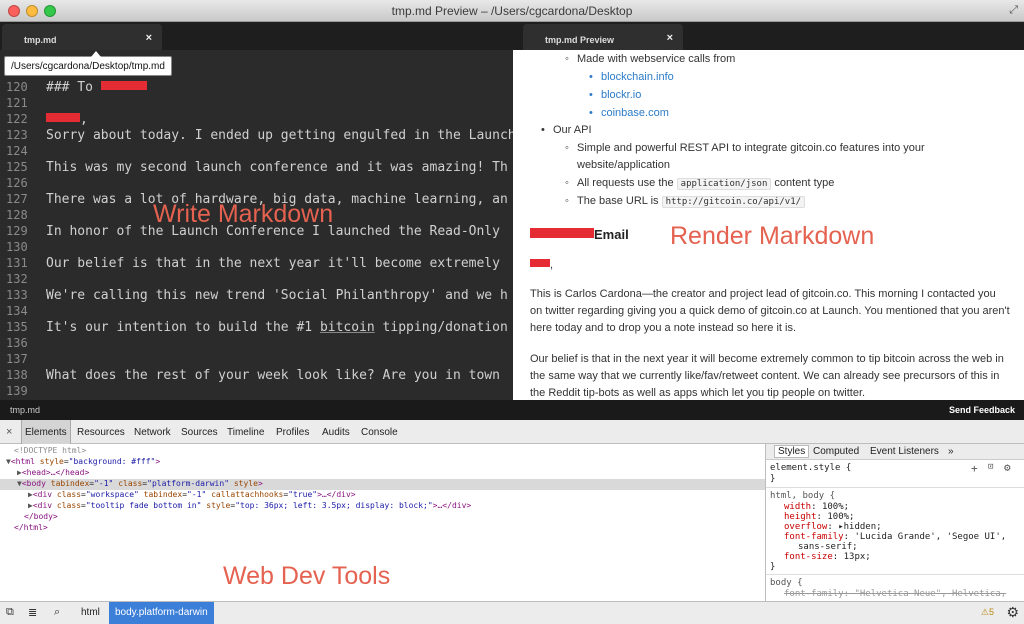  Describe the element at coordinates (10, 612) in the screenshot. I see `dock-icon: ⧉` at that location.